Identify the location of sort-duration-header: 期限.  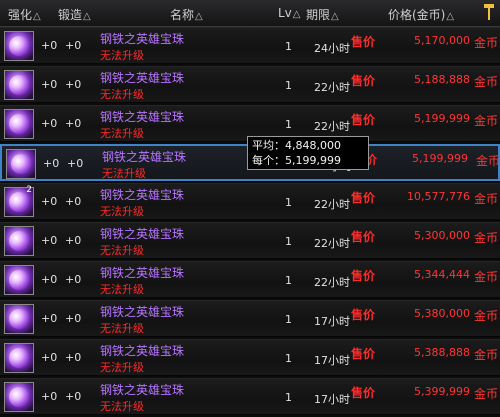
(322, 14).